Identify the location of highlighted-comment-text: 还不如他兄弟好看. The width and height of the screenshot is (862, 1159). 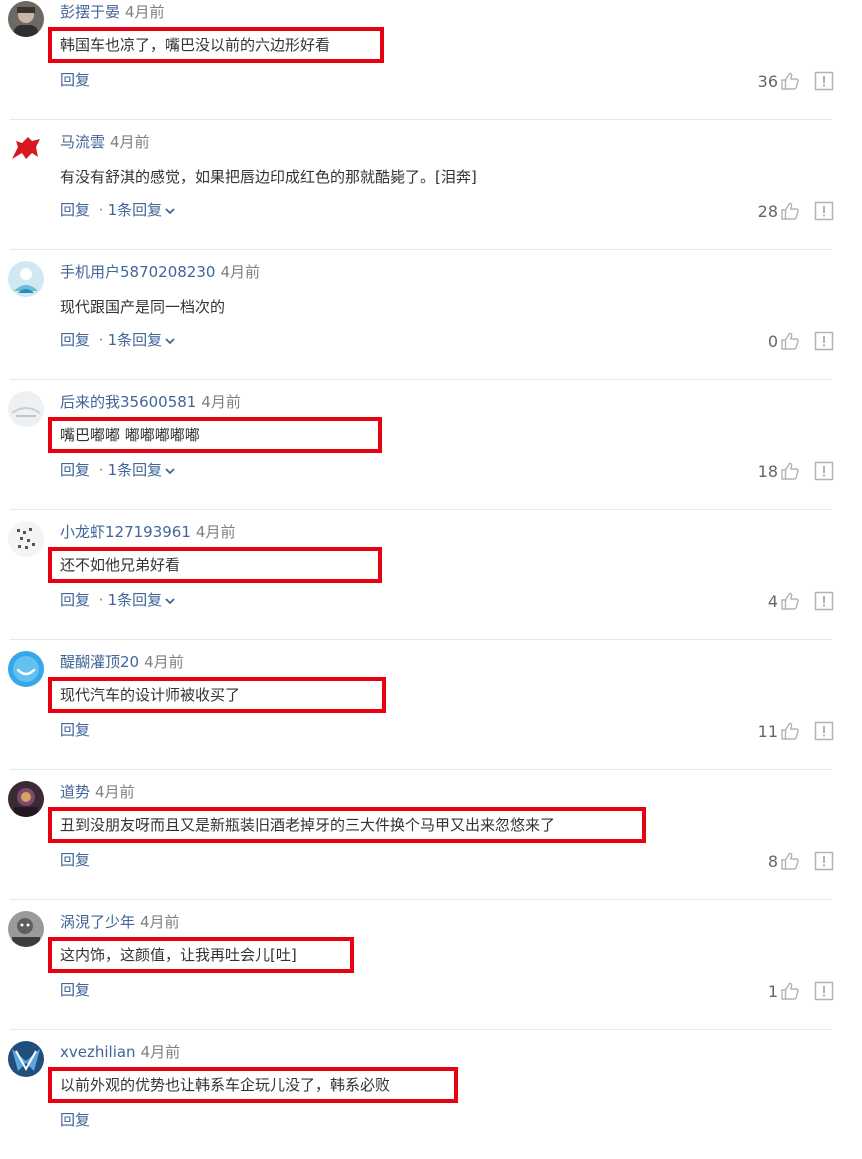
(215, 565).